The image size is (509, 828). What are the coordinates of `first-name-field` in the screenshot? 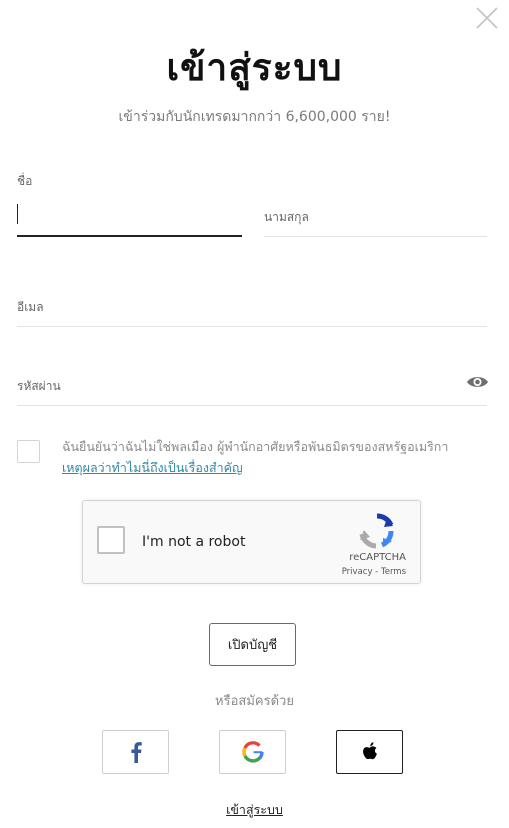 It's located at (17, 214).